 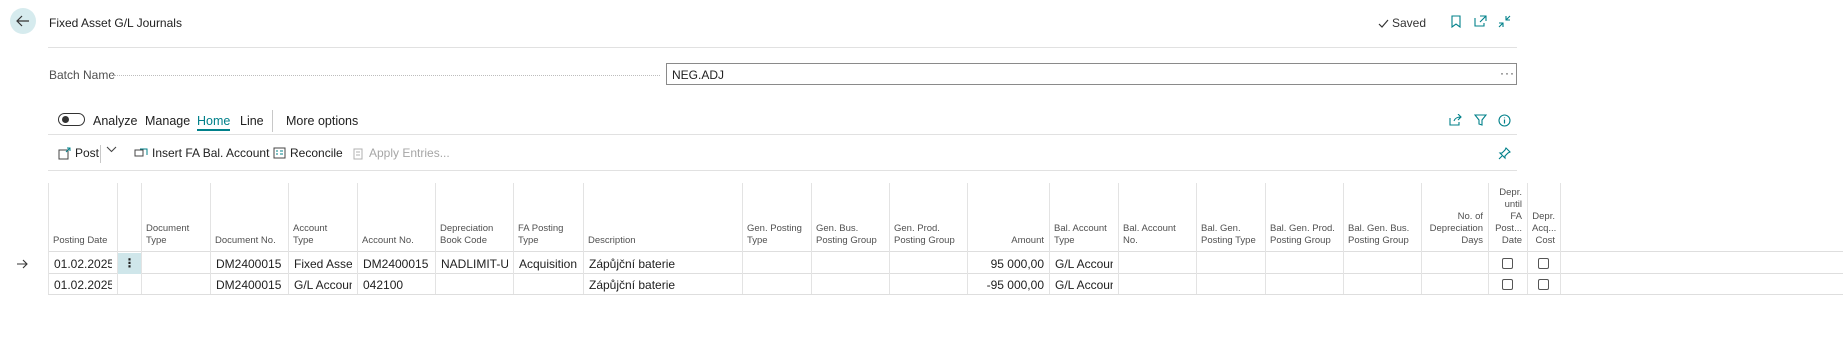 What do you see at coordinates (322, 235) in the screenshot?
I see `column-header: Account Type` at bounding box center [322, 235].